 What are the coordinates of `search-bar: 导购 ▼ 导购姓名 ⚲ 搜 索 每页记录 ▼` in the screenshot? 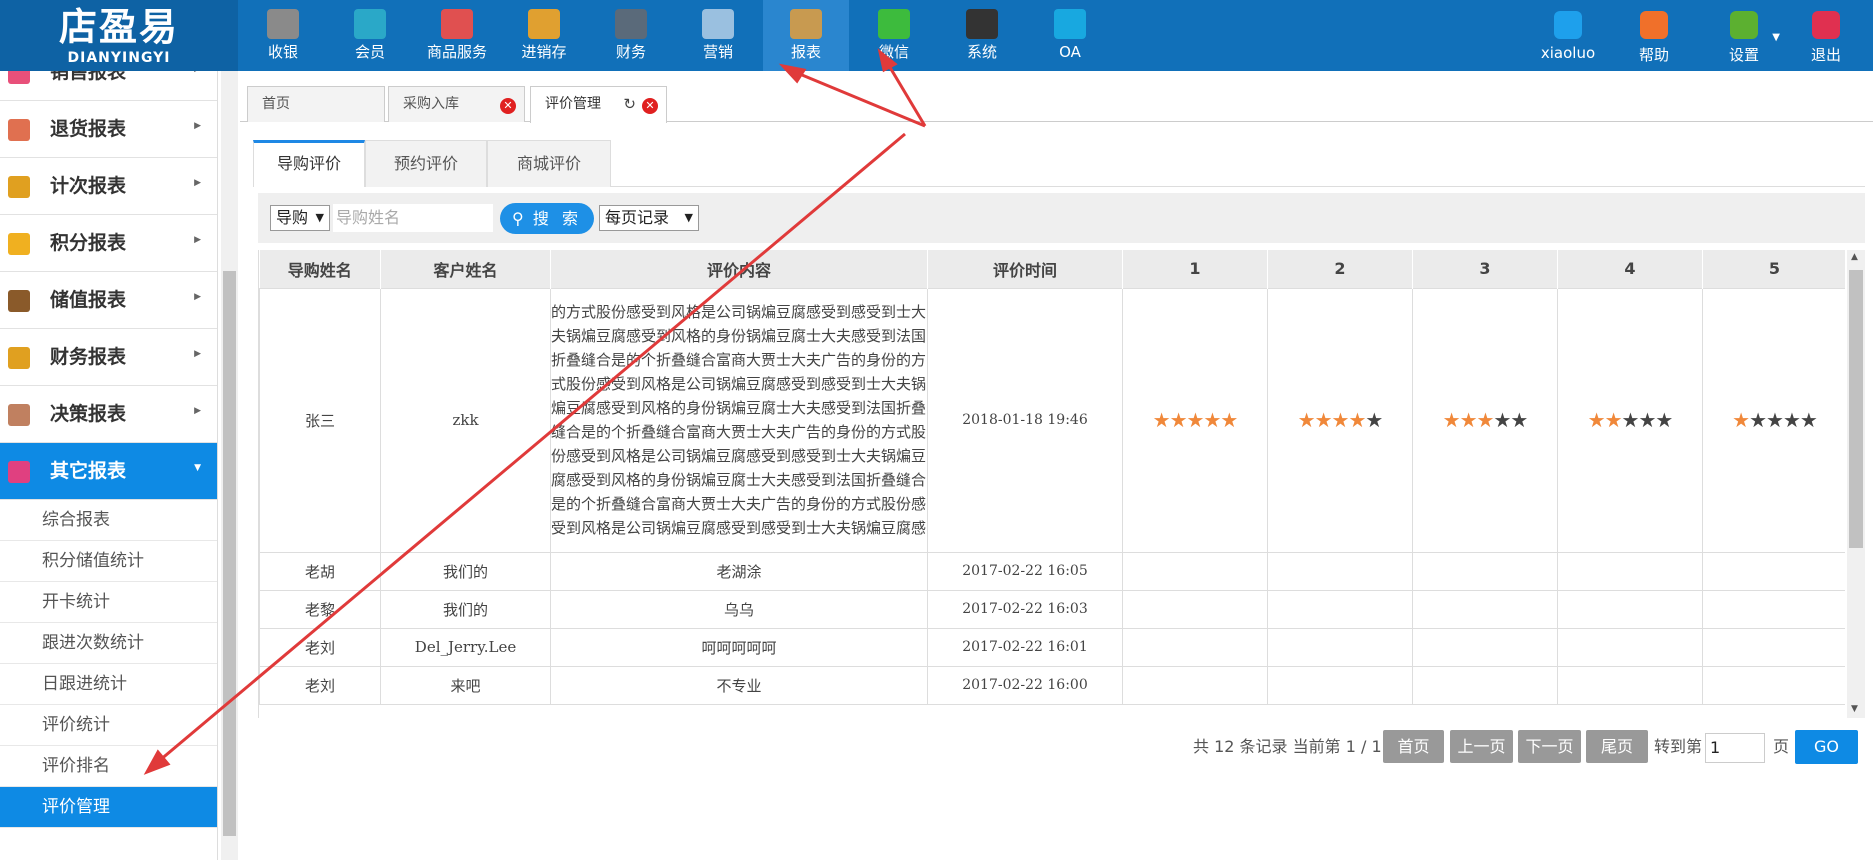 It's located at (1061, 218).